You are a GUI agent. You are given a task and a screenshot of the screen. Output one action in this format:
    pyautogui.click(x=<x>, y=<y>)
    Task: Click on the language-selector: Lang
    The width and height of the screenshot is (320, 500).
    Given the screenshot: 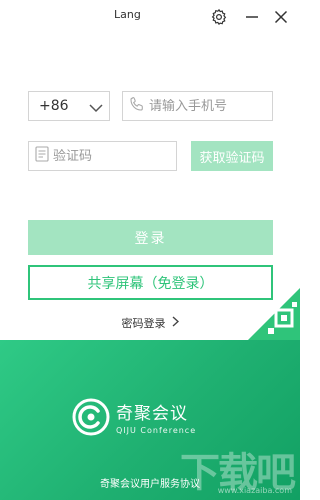 What is the action you would take?
    pyautogui.click(x=127, y=14)
    